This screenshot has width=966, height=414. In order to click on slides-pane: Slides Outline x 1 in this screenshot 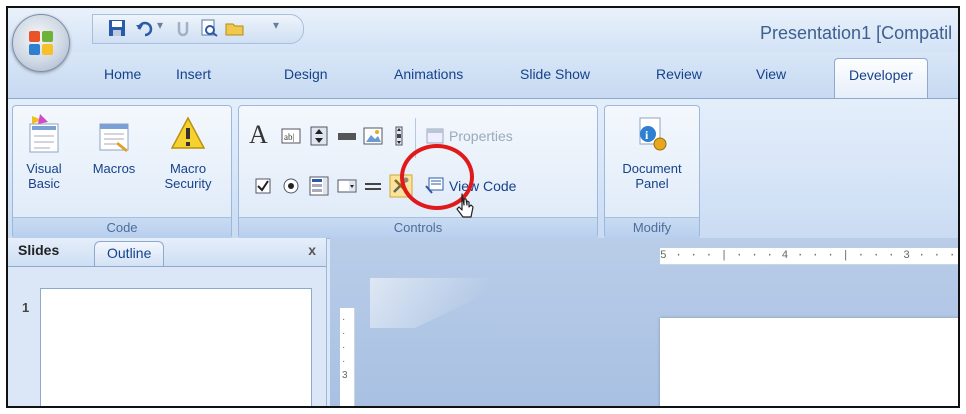, I will do `click(167, 322)`.